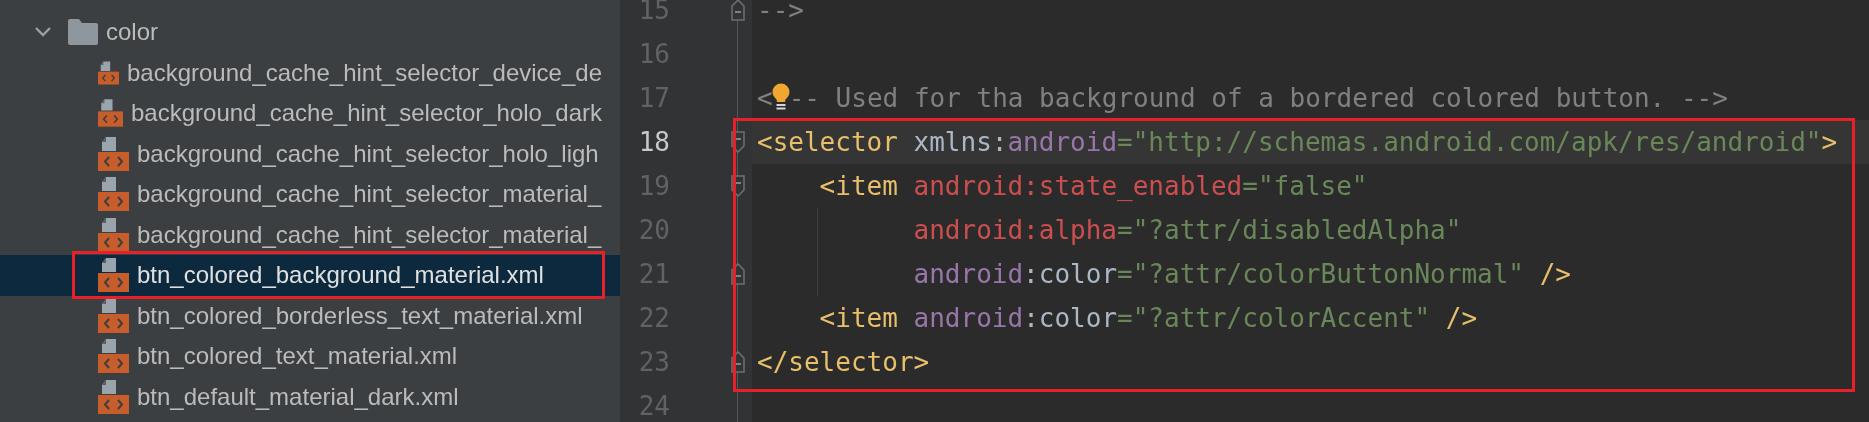  I want to click on fold-marker-icon, so click(738, 10).